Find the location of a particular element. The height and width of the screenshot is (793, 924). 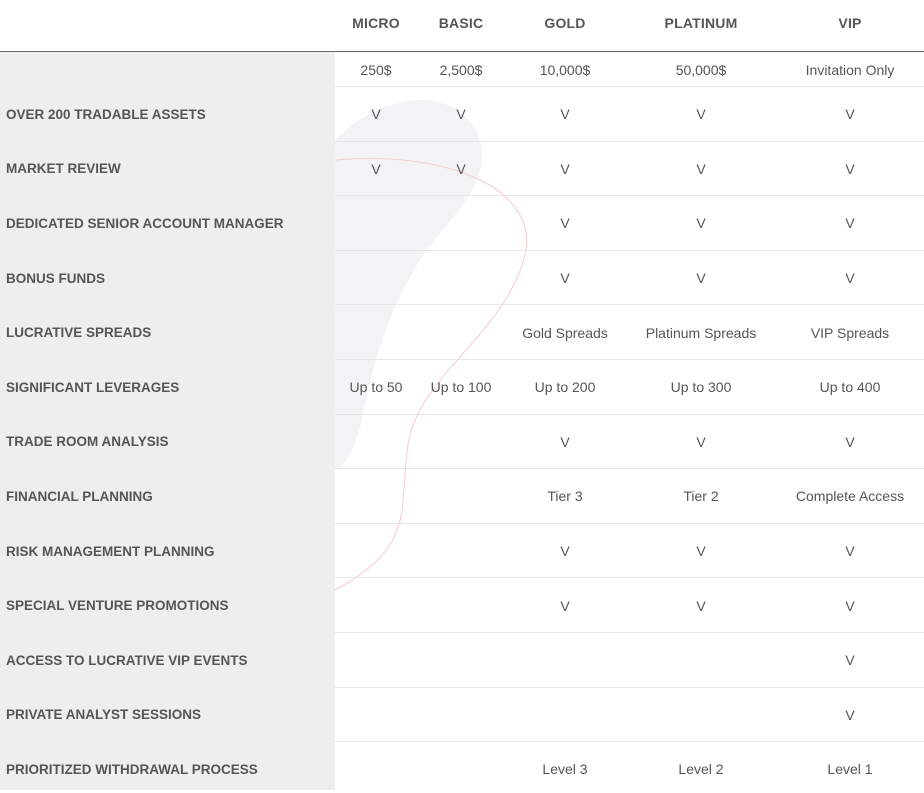

price-cell-micro: 250$ is located at coordinates (376, 69).